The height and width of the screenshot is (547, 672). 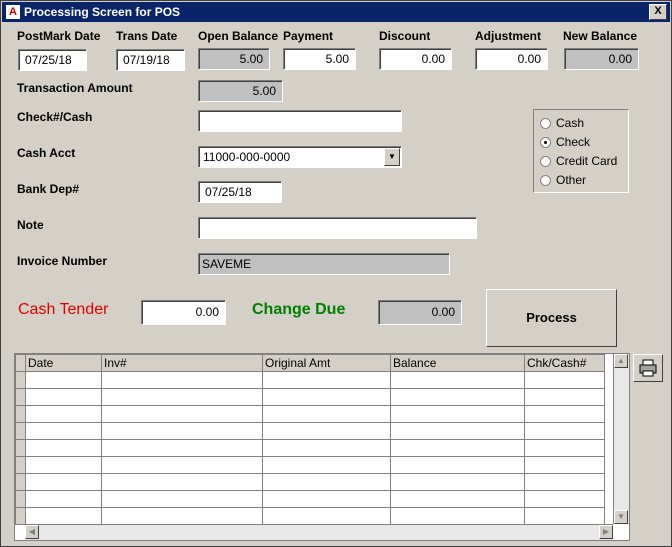 I want to click on col-date: Date, so click(x=63, y=363).